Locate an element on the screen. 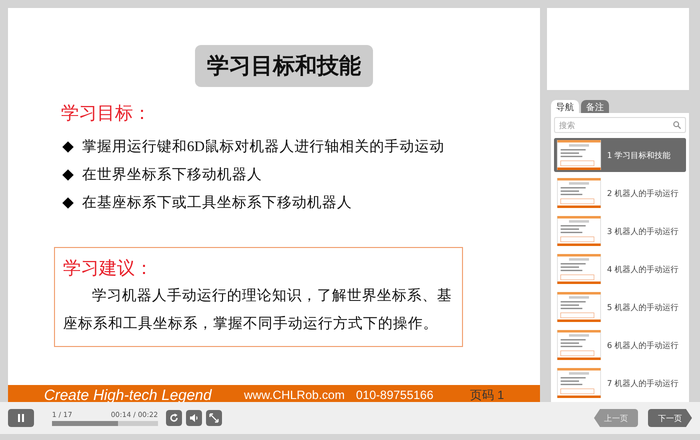  slogan-text: Create High-tech Legend is located at coordinates (128, 395).